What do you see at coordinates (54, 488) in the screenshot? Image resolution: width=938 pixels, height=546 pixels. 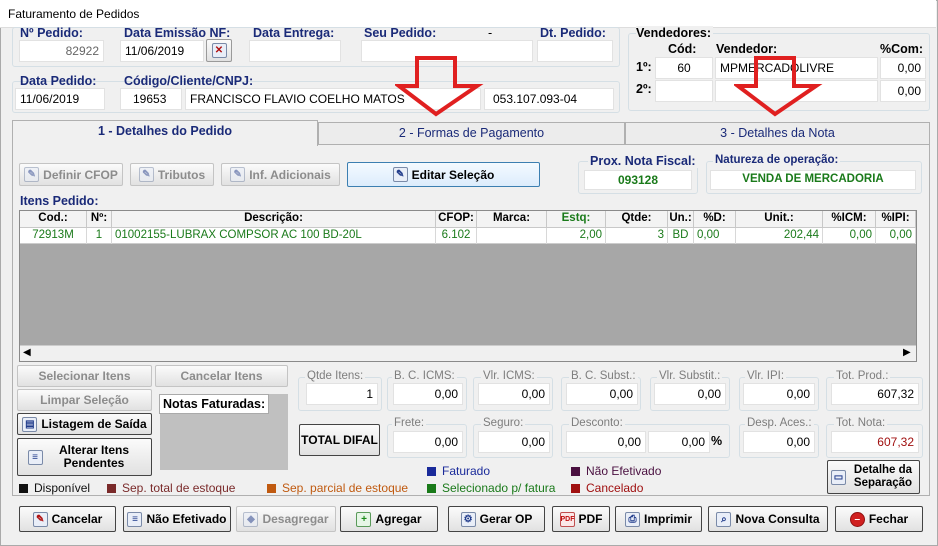 I see `legend-disponivel: Disponível` at bounding box center [54, 488].